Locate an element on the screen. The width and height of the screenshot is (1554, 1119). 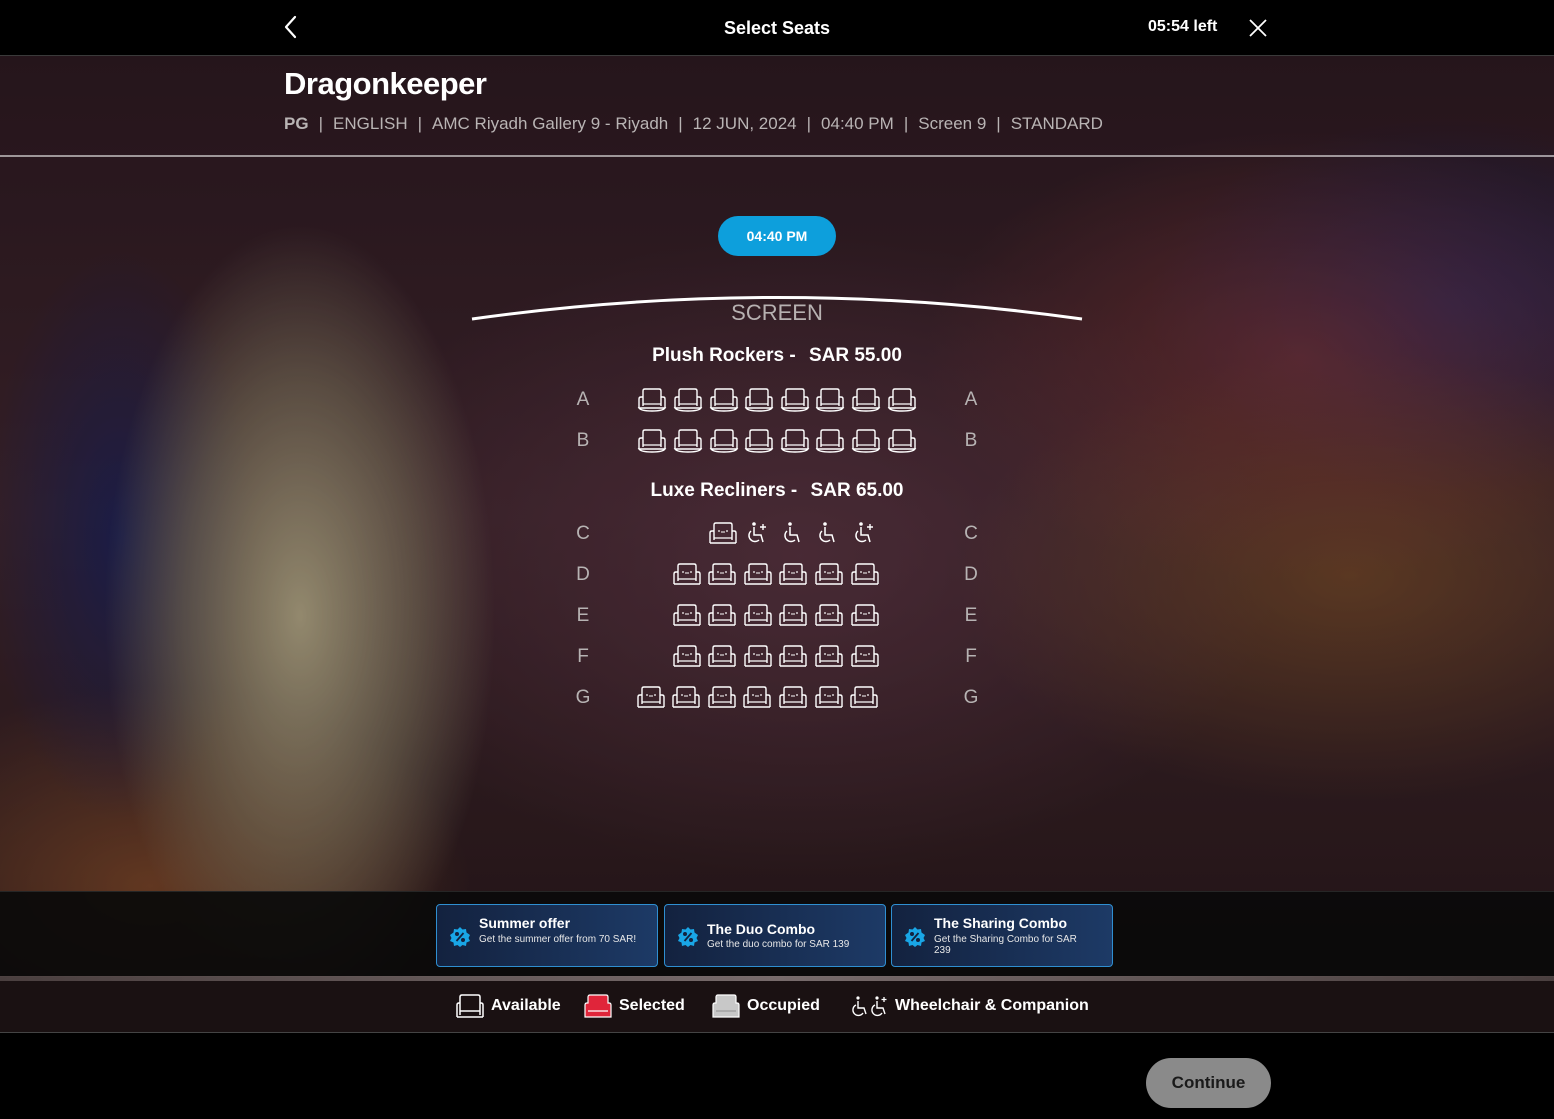
seat-d1 is located at coordinates (687, 575).